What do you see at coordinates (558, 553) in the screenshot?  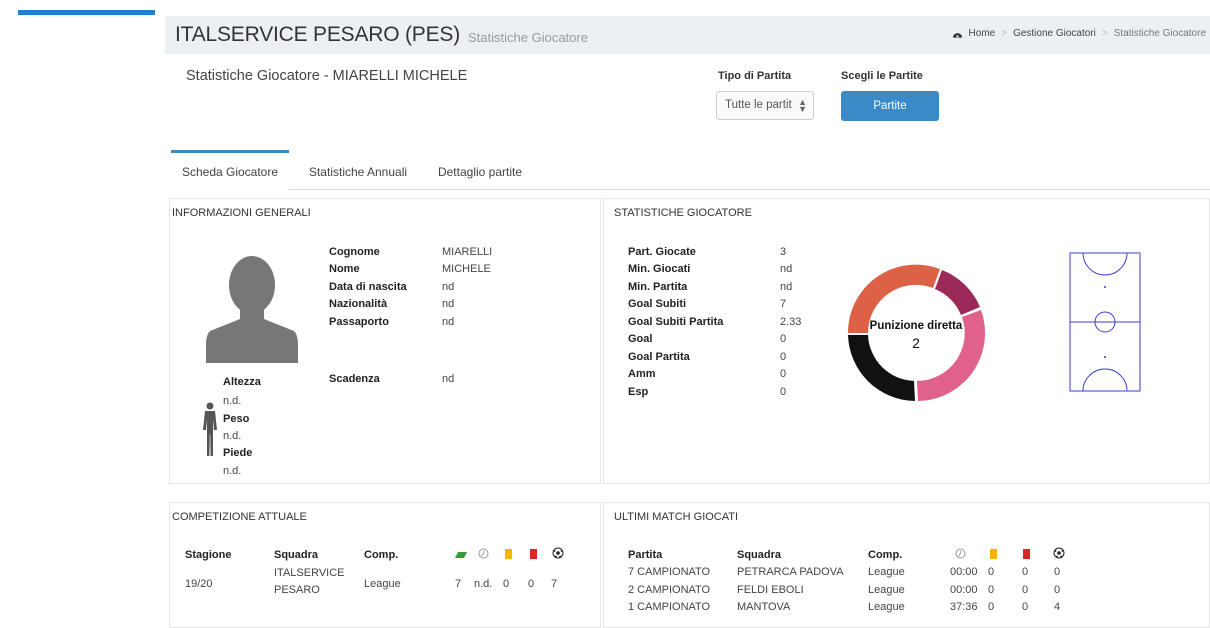 I see `ball-icon` at bounding box center [558, 553].